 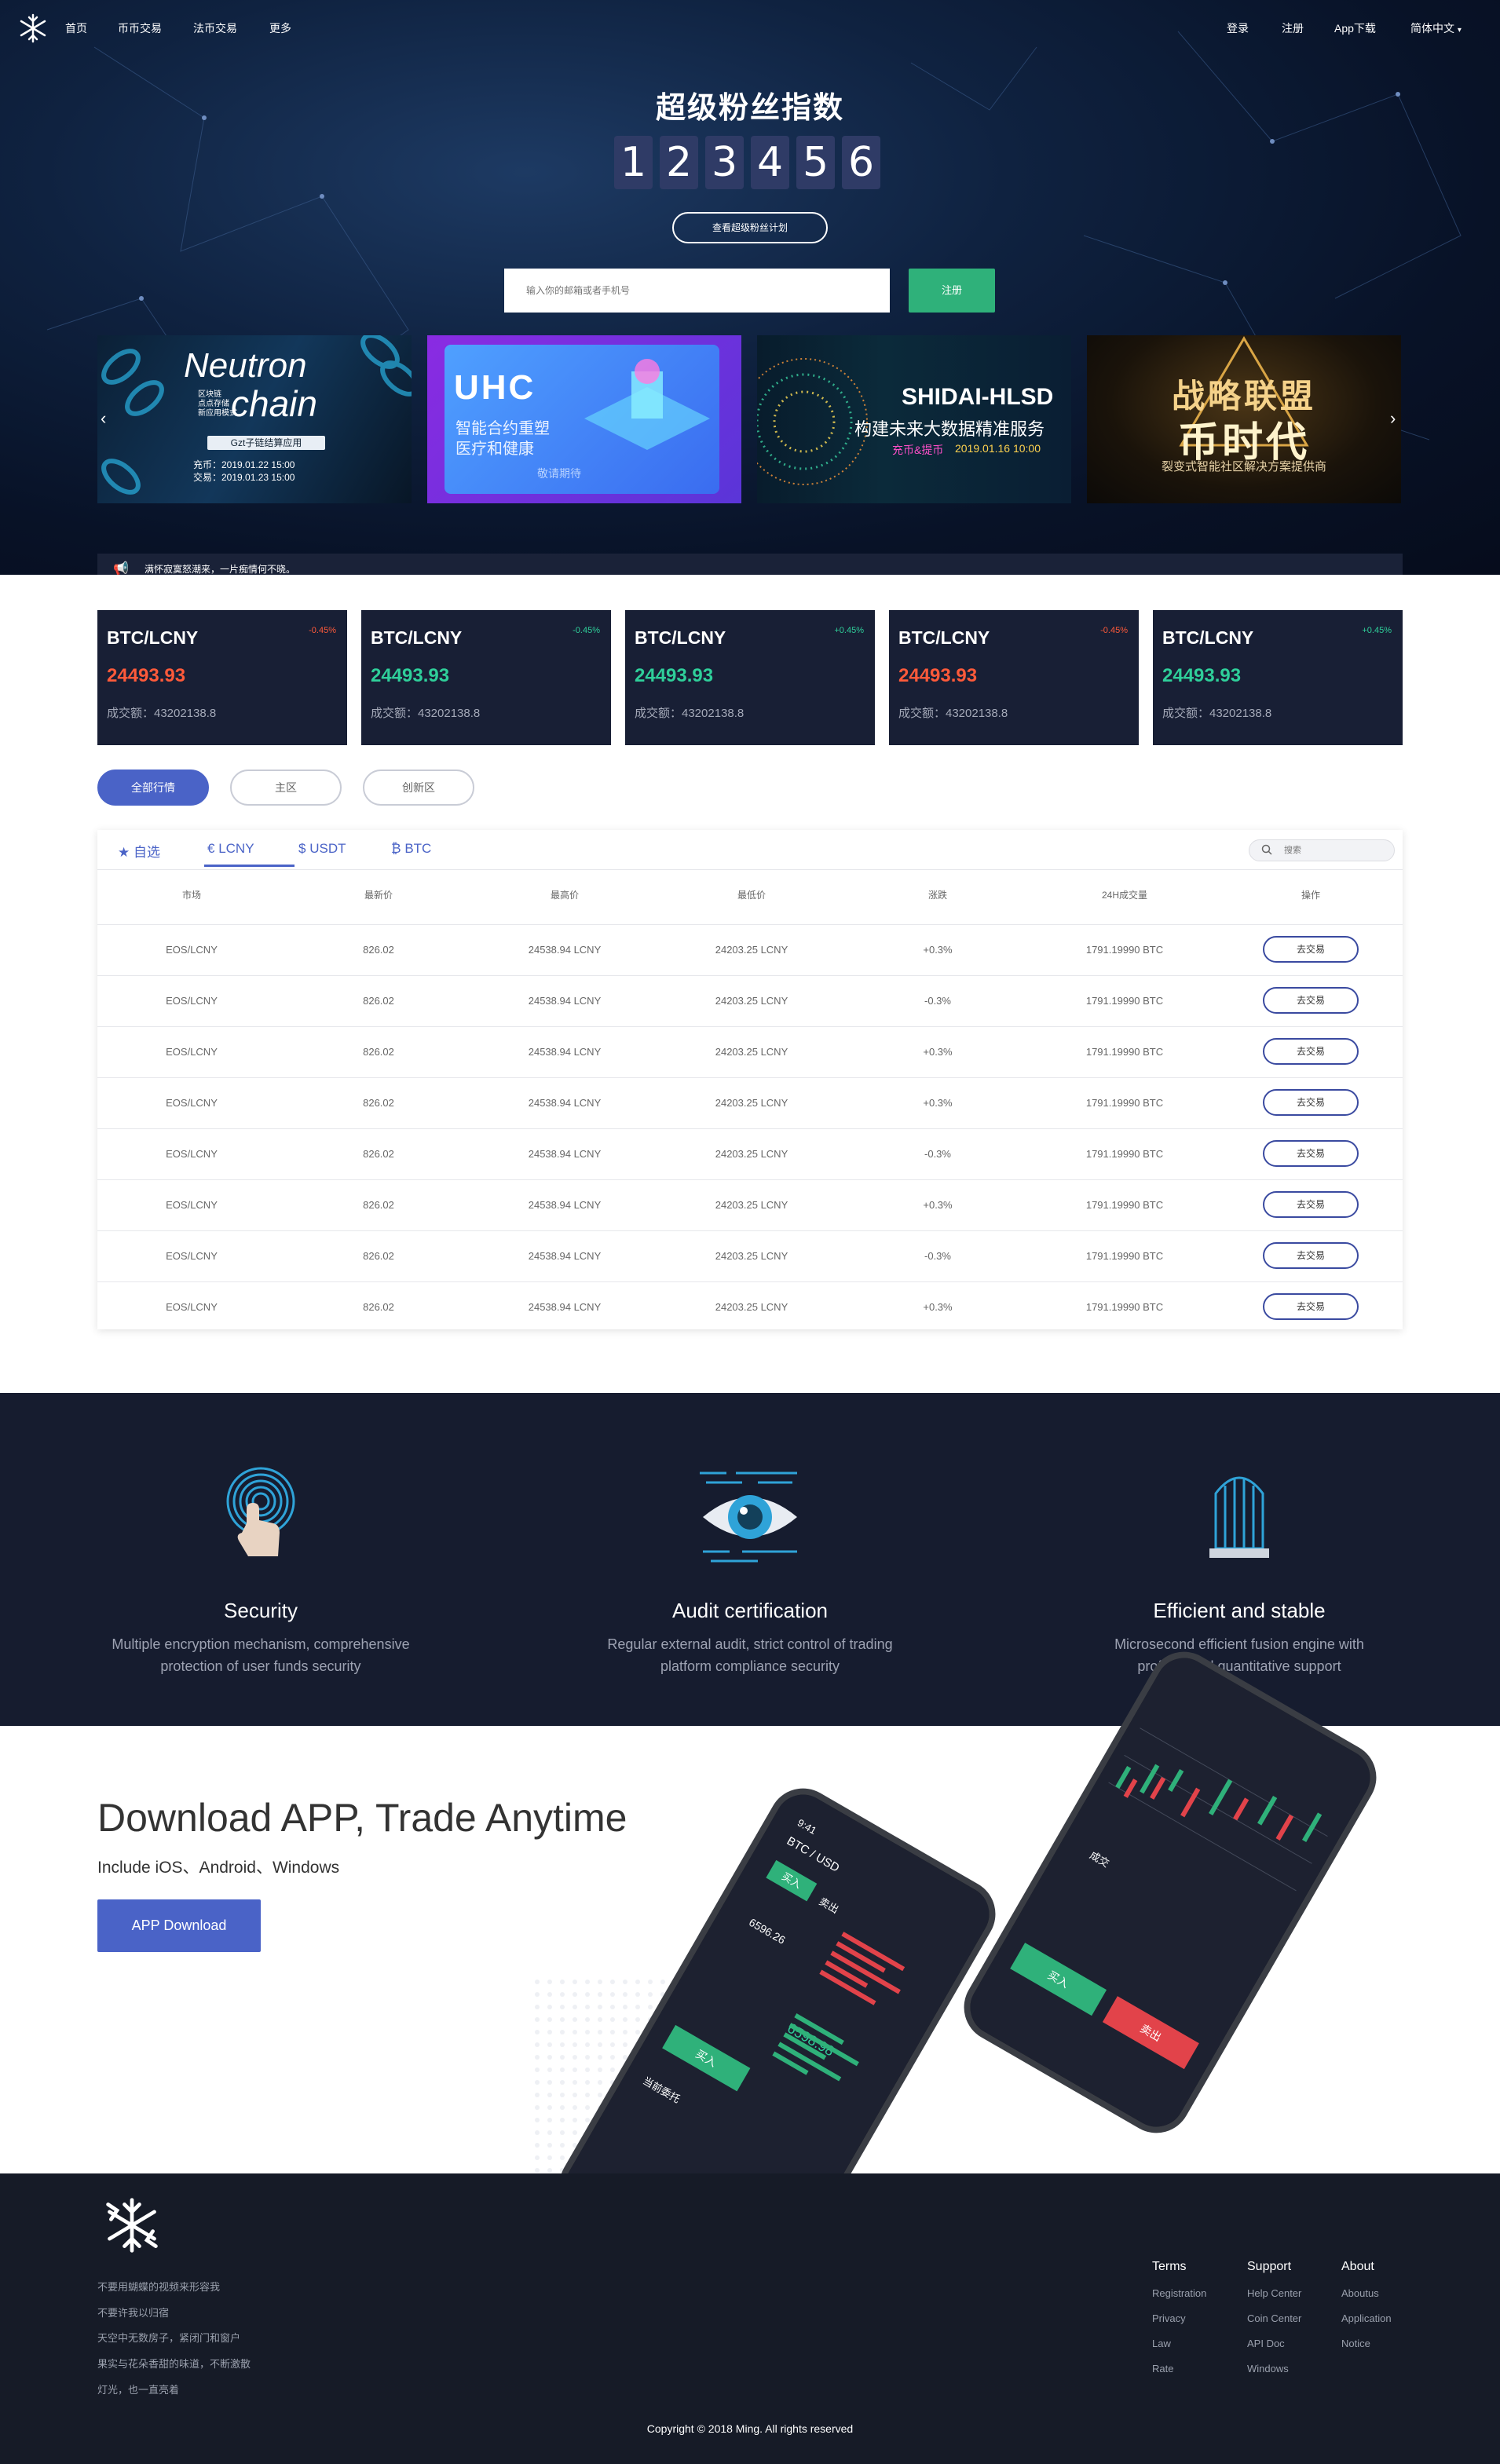 What do you see at coordinates (938, 1154) in the screenshot?
I see `cell-change: -0.3%` at bounding box center [938, 1154].